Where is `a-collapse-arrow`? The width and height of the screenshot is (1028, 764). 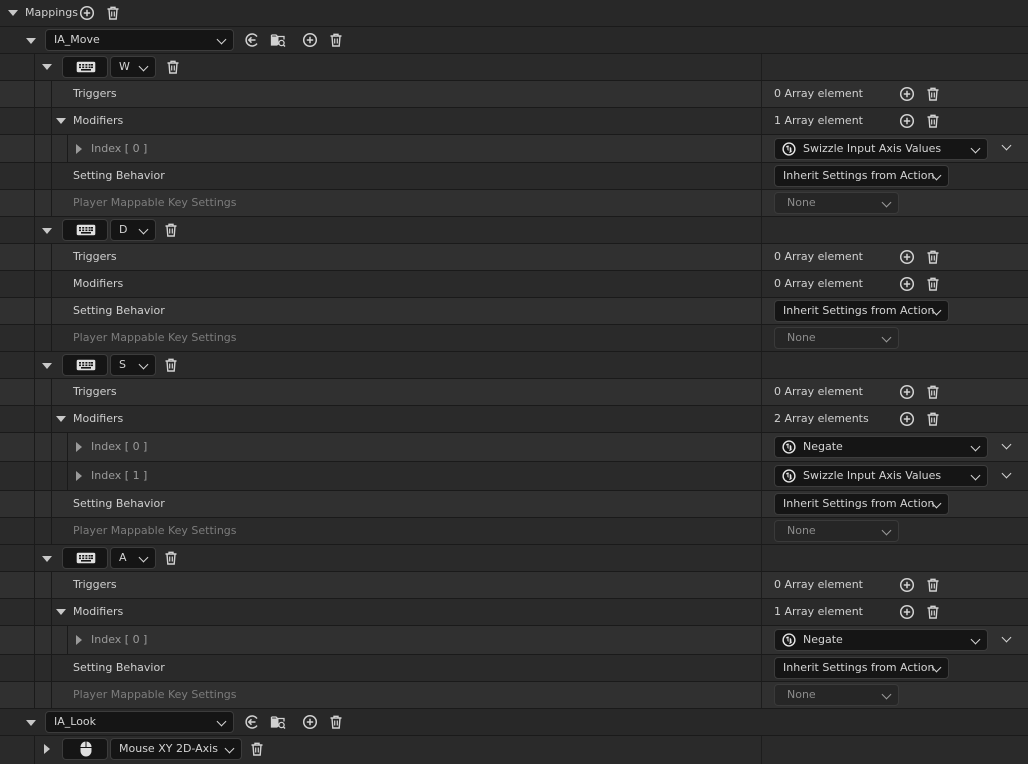
a-collapse-arrow is located at coordinates (47, 559).